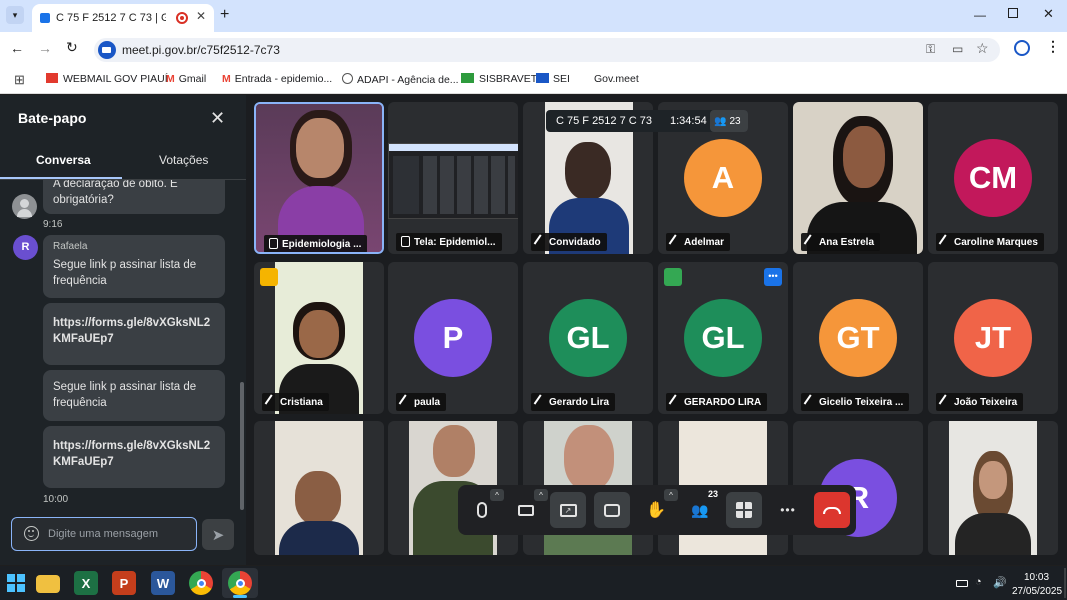  I want to click on send-button: ➤, so click(218, 534).